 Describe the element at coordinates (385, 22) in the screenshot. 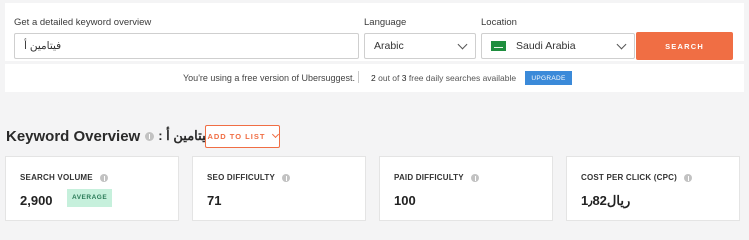

I see `language-label: Language` at that location.